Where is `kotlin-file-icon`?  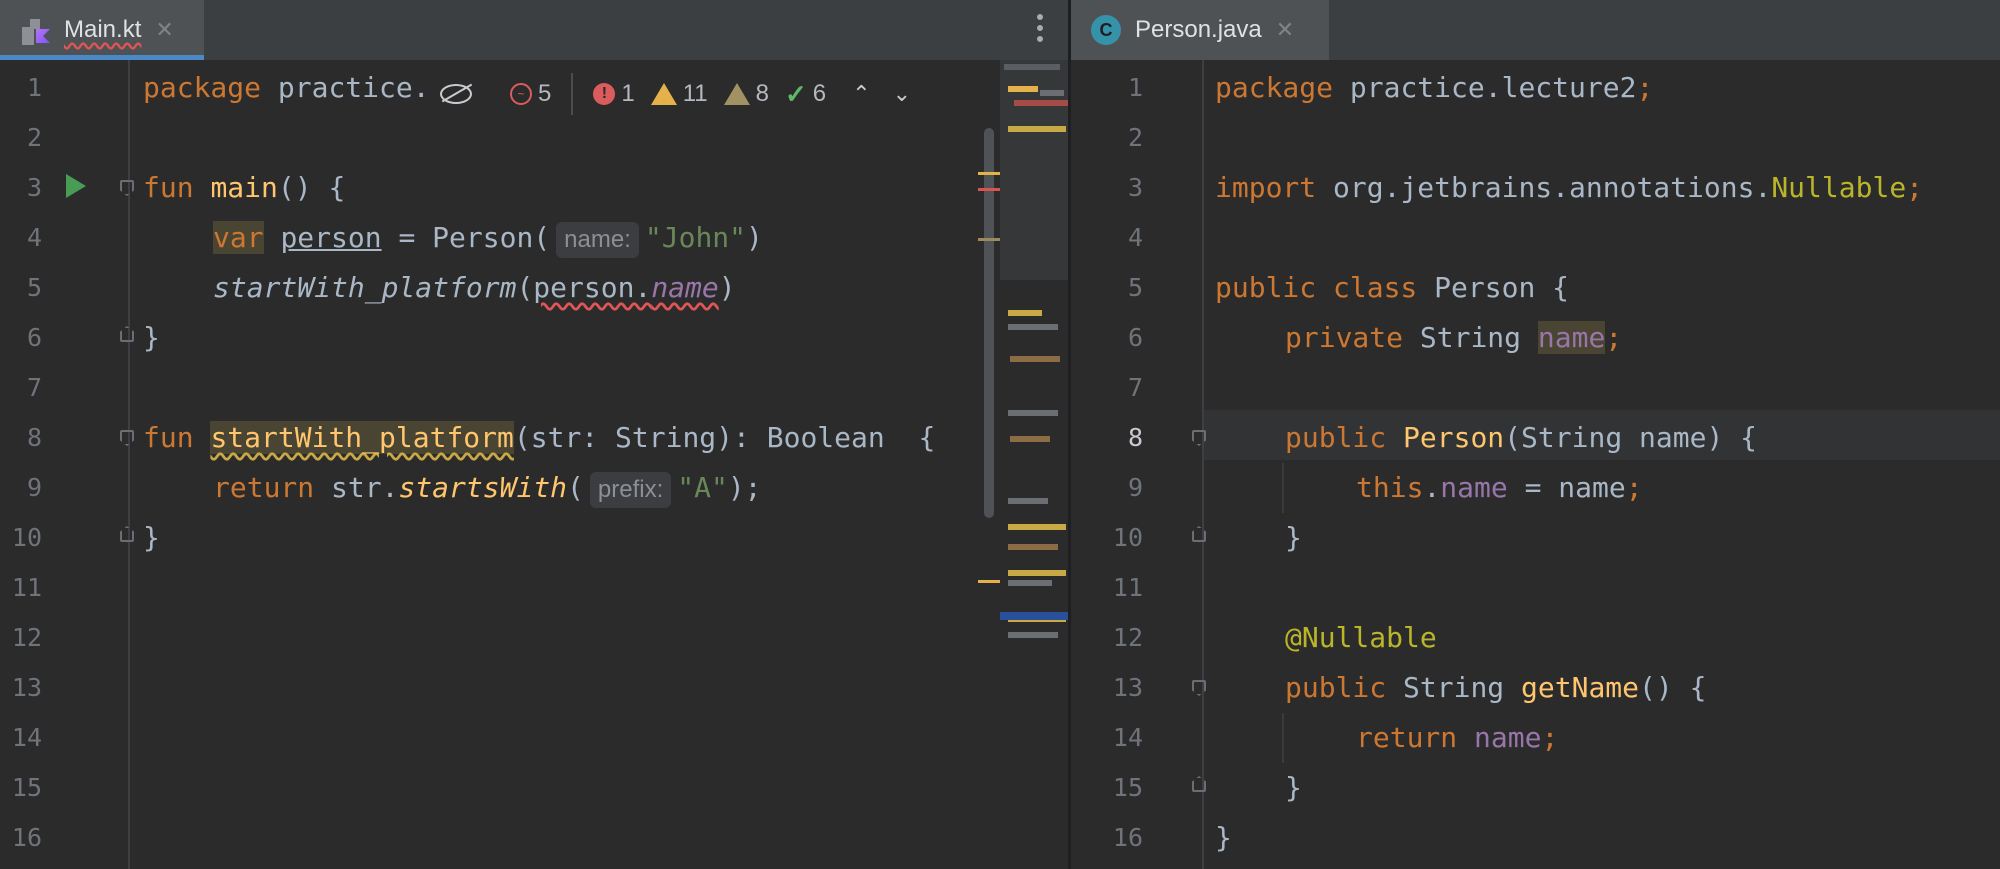
kotlin-file-icon is located at coordinates (37, 30).